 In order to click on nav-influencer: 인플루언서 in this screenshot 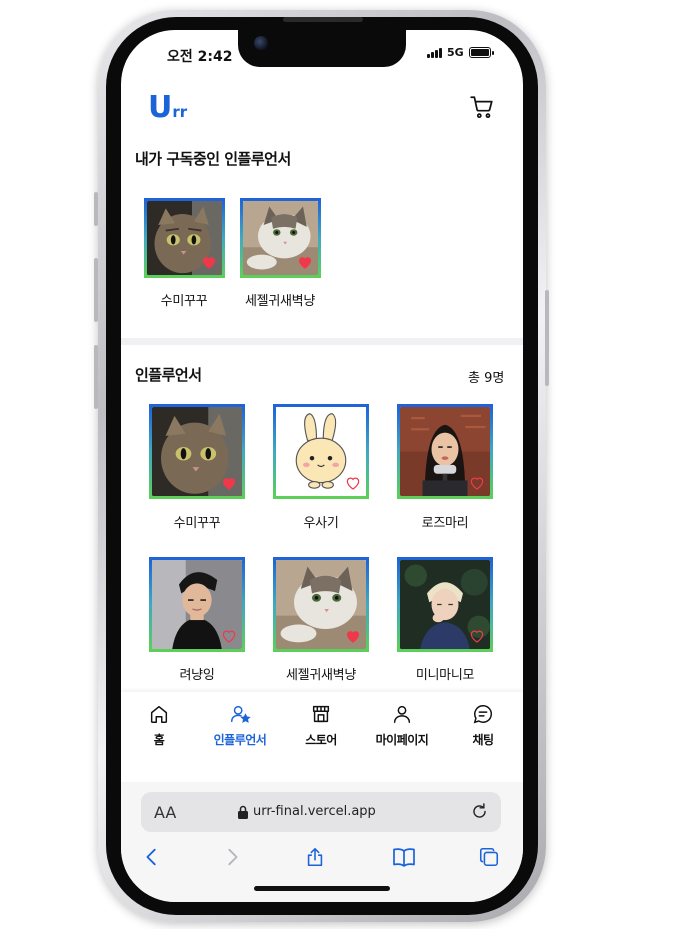, I will do `click(240, 722)`.